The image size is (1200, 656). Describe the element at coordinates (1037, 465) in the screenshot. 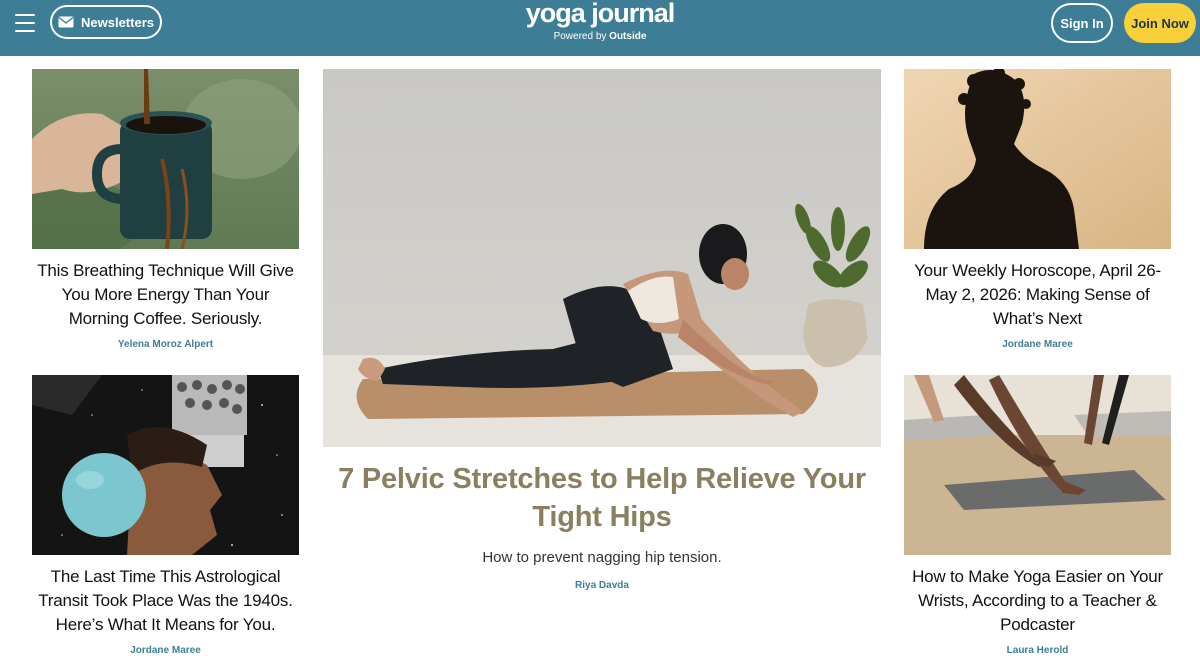

I see `downward-dog-image` at that location.